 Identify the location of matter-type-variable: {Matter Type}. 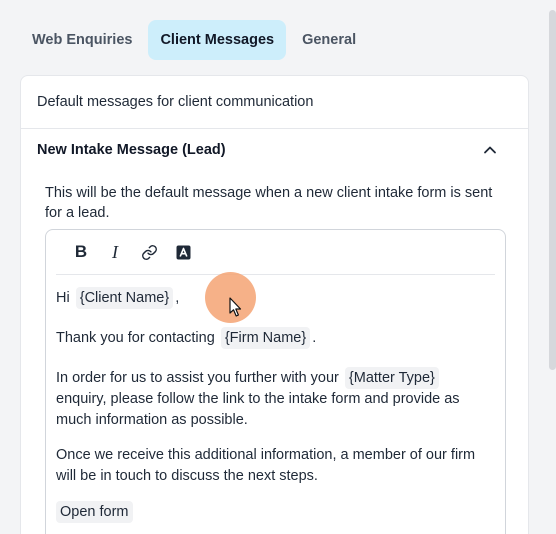
(391, 378).